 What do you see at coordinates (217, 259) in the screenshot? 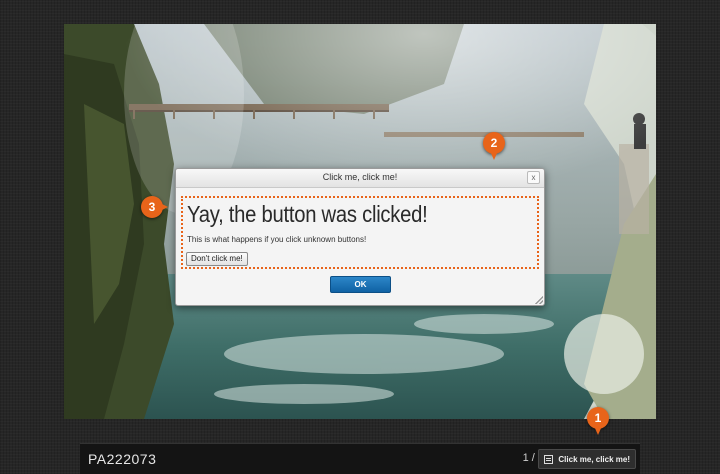
I see `dont-click-button: Don't click me!` at bounding box center [217, 259].